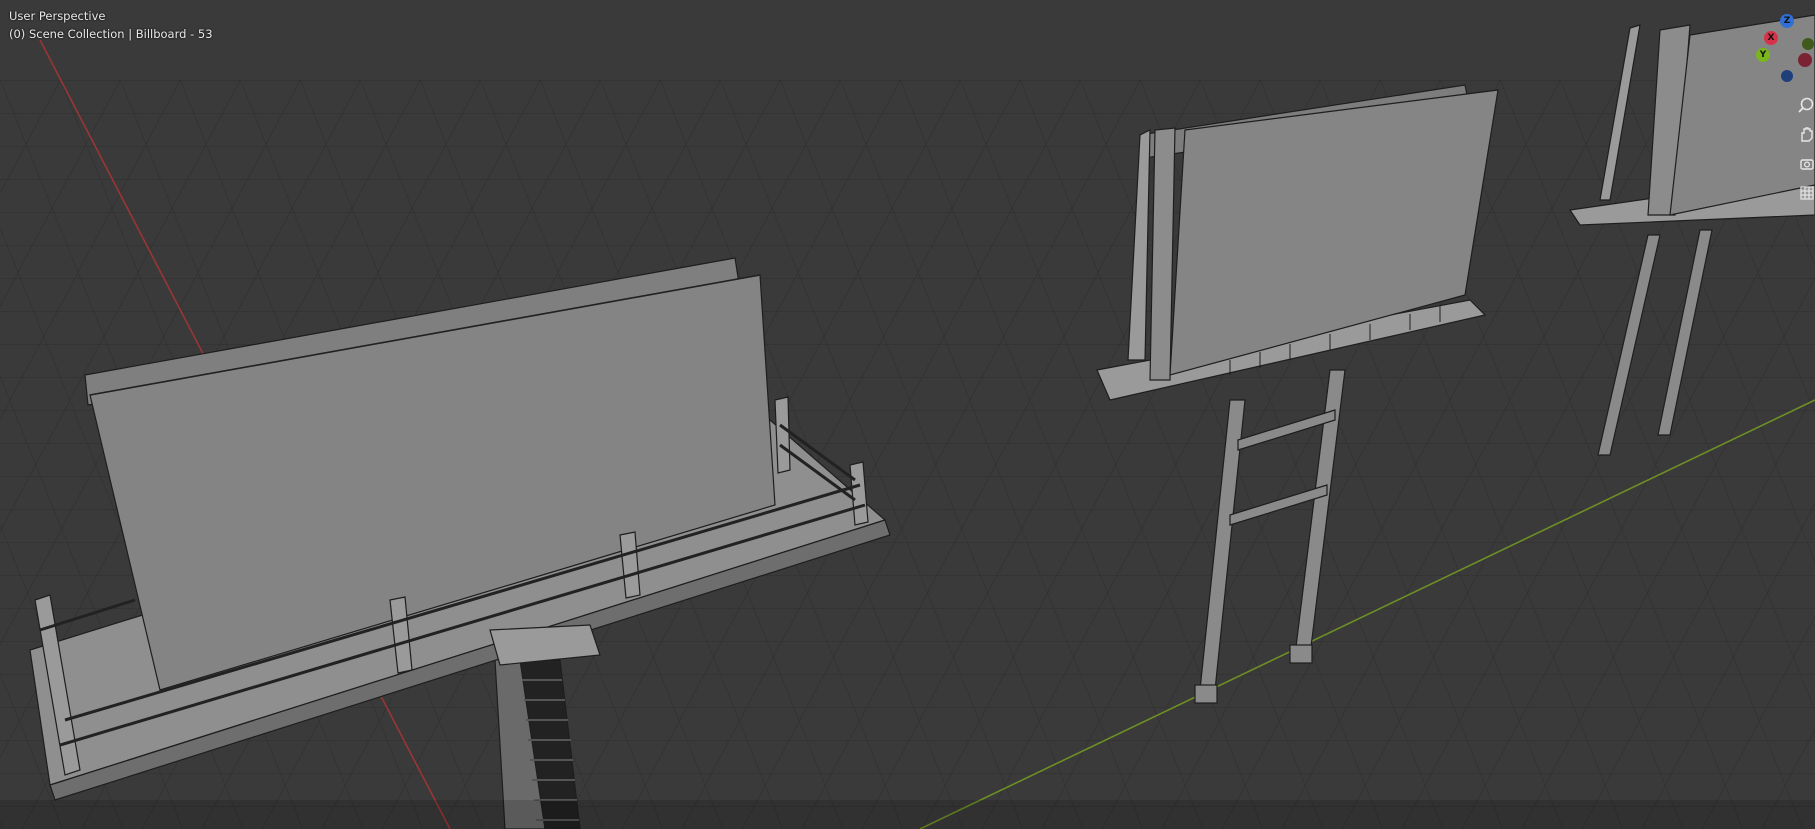 The width and height of the screenshot is (1815, 829). I want to click on hand-pan-icon, so click(1806, 134).